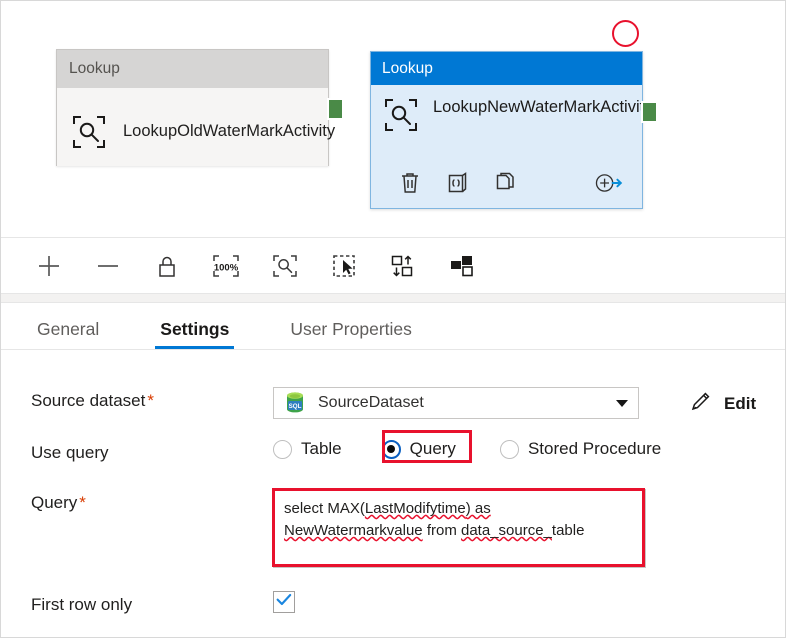 The width and height of the screenshot is (786, 638). Describe the element at coordinates (371, 402) in the screenshot. I see `source-dataset-value: SourceDataset` at that location.